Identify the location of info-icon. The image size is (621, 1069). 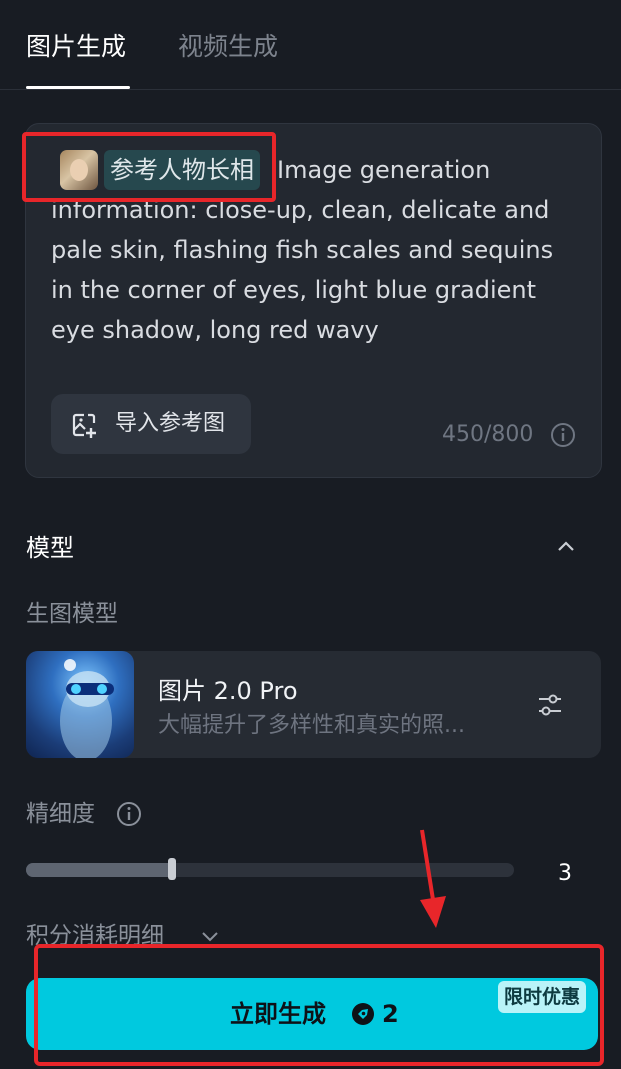
(563, 435).